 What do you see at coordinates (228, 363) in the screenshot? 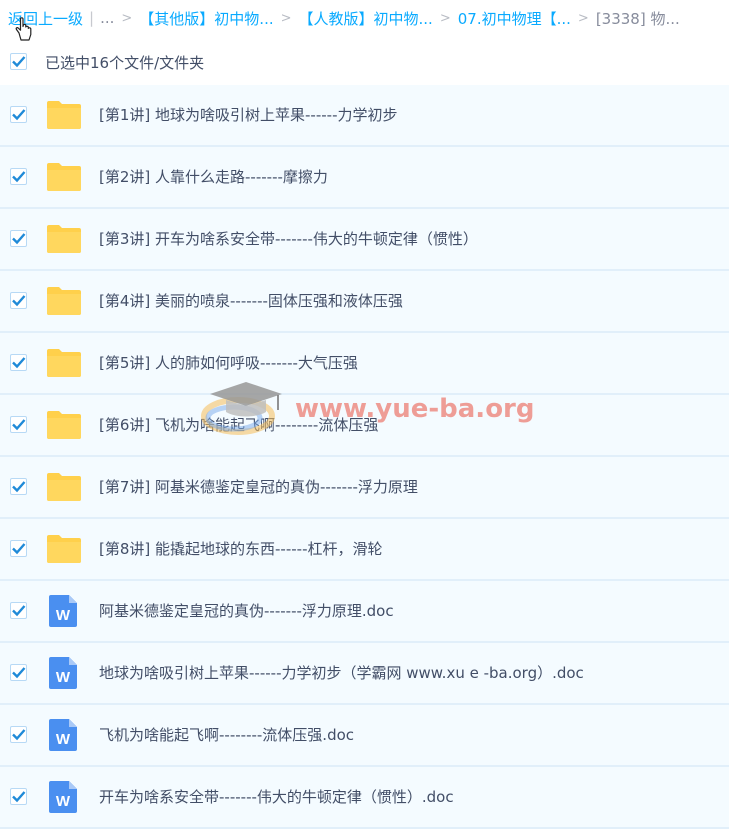
I see `file-name: [第5讲] 人的肺如何呼吸-------大气压强` at bounding box center [228, 363].